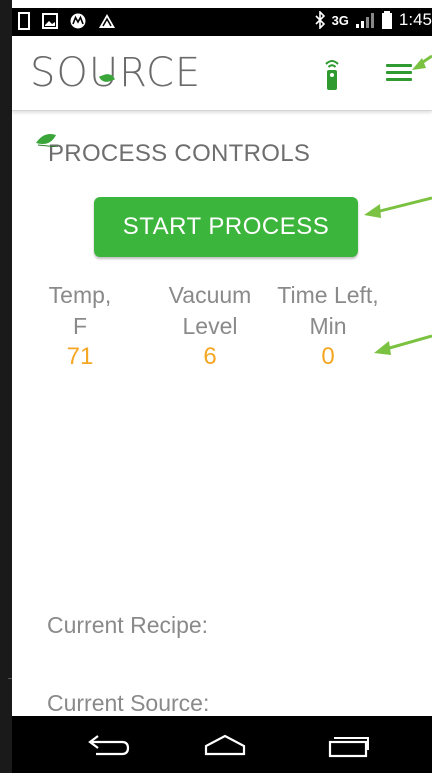 This screenshot has width=432, height=773. I want to click on metric-temperature: Temp, F 71, so click(80, 326).